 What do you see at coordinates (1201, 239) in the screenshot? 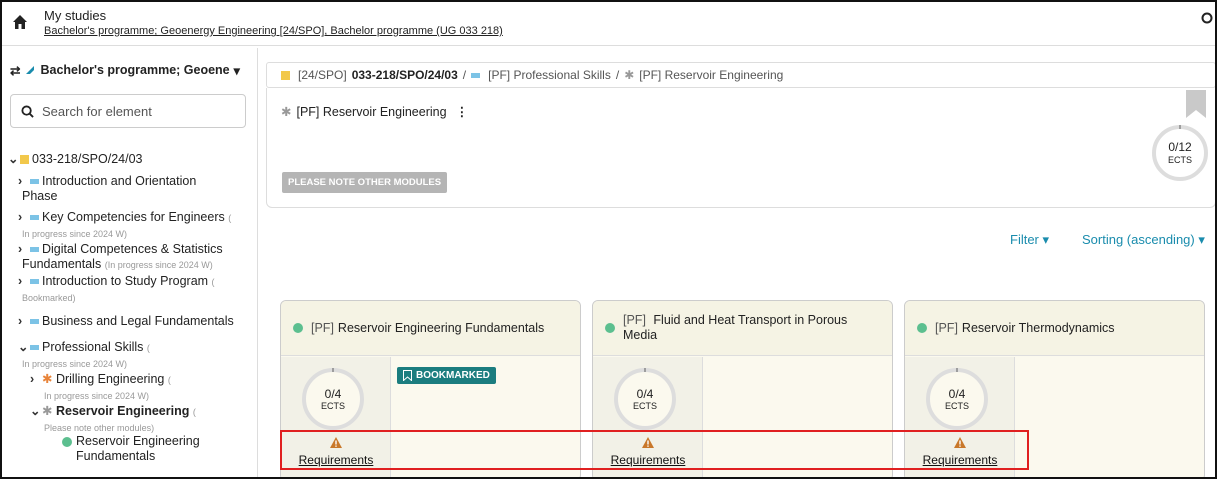
I see `caret-down-icon: ▾` at bounding box center [1201, 239].